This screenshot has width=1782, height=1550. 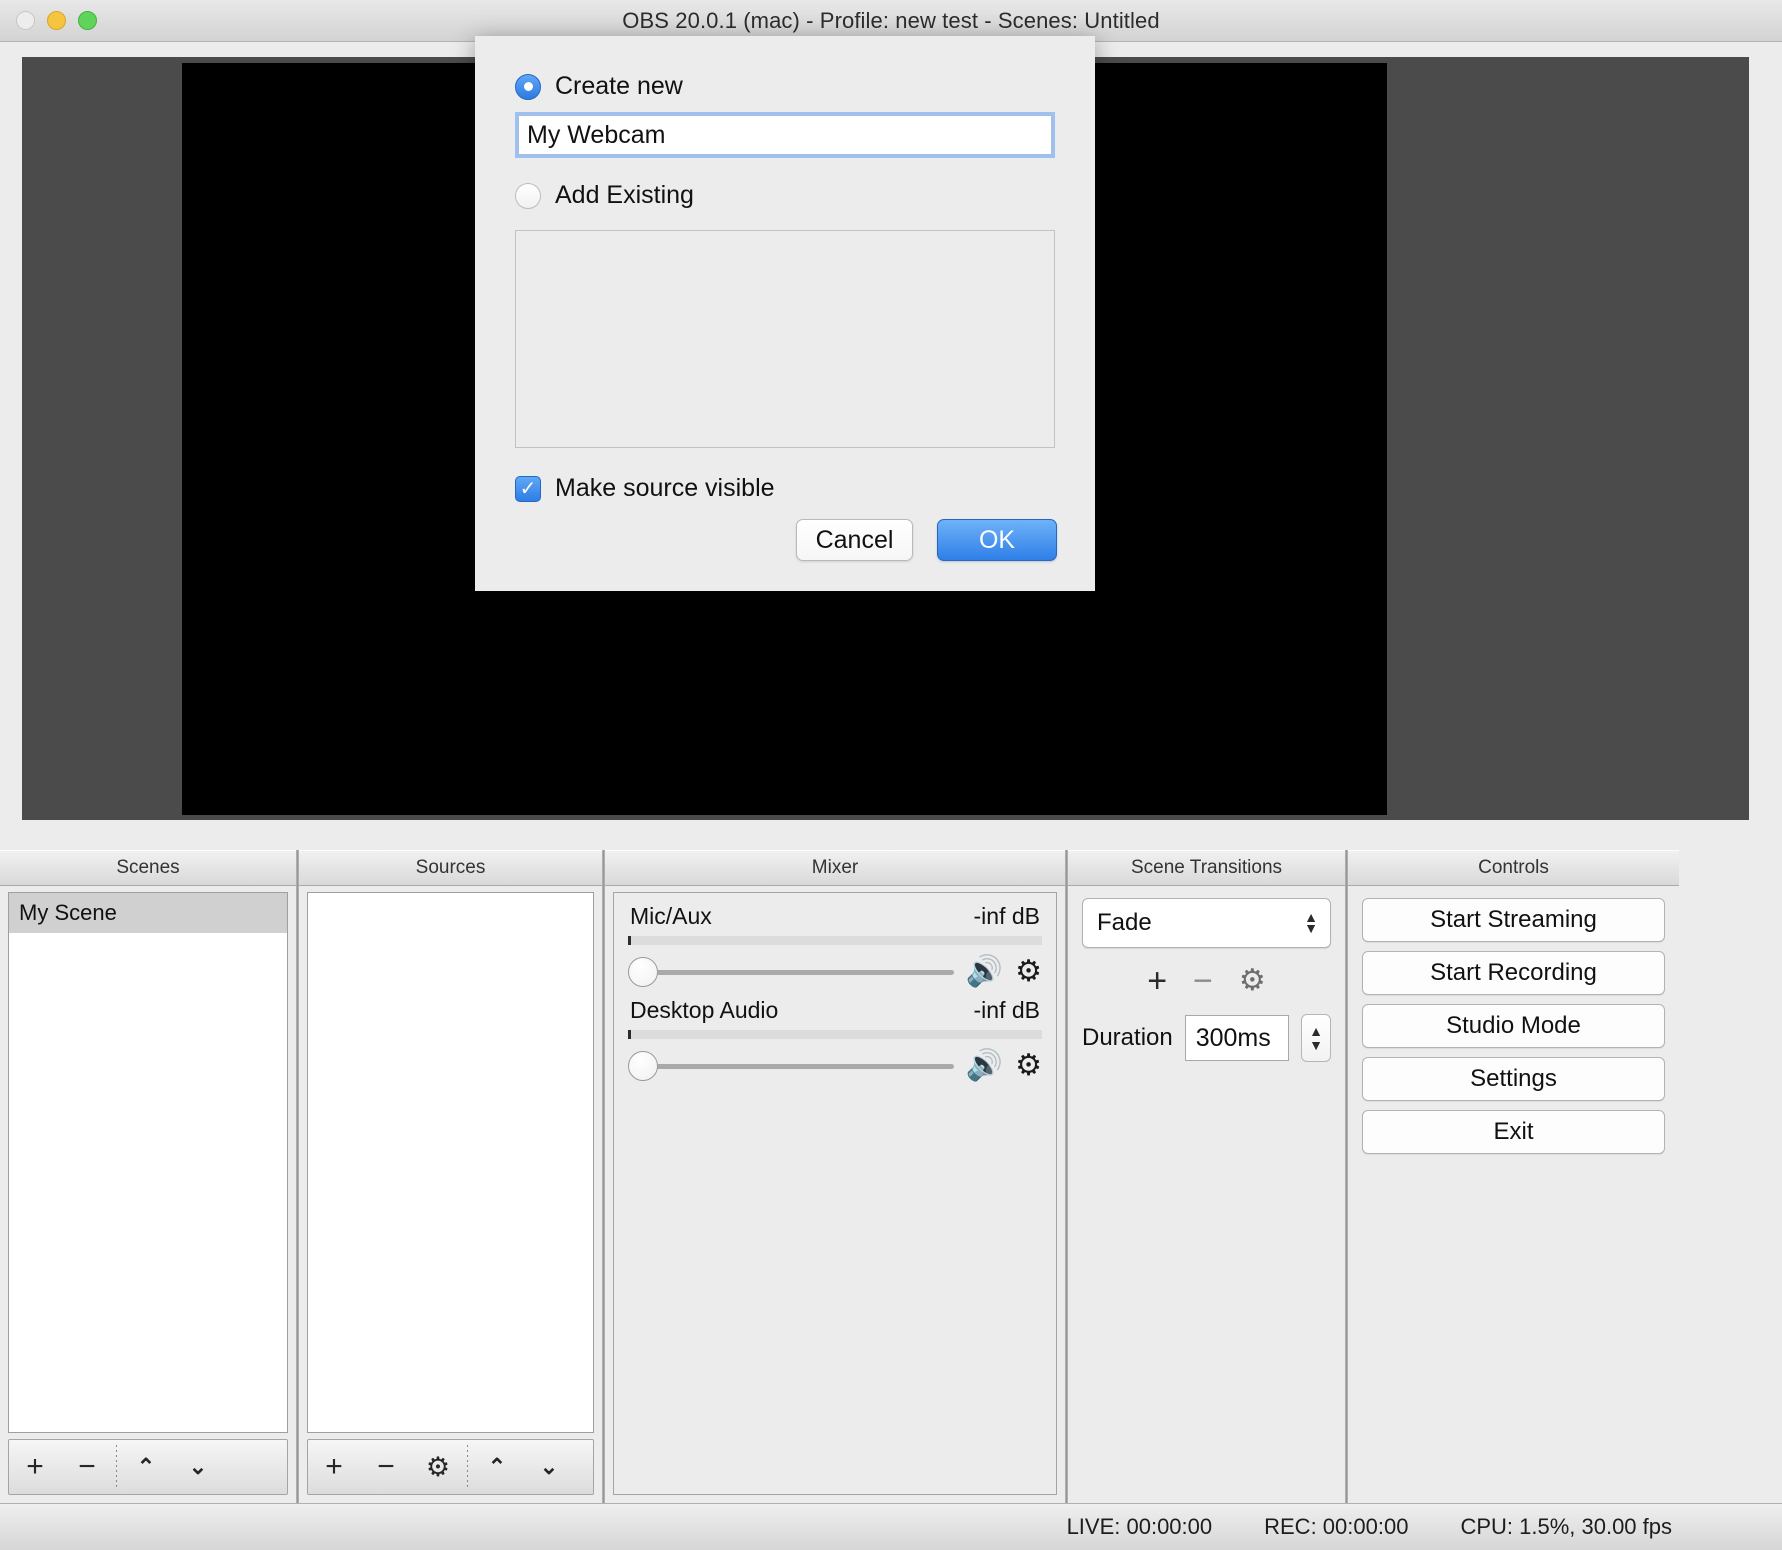 I want to click on mixer-channel-name: Mic/Aux, so click(x=671, y=916).